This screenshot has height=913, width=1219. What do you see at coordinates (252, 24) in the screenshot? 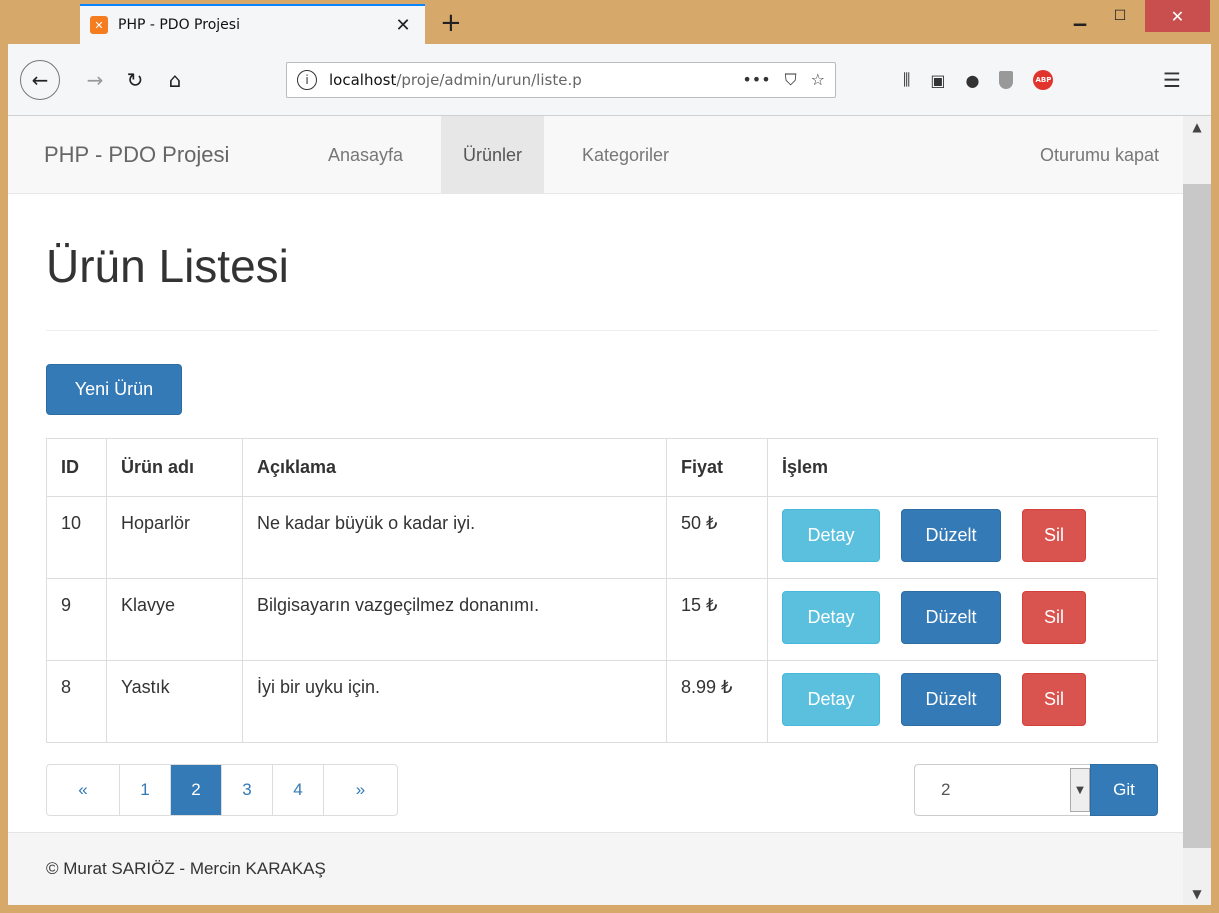
I see `browser-tab: ✕ PHP - PDO Projesi ✕` at bounding box center [252, 24].